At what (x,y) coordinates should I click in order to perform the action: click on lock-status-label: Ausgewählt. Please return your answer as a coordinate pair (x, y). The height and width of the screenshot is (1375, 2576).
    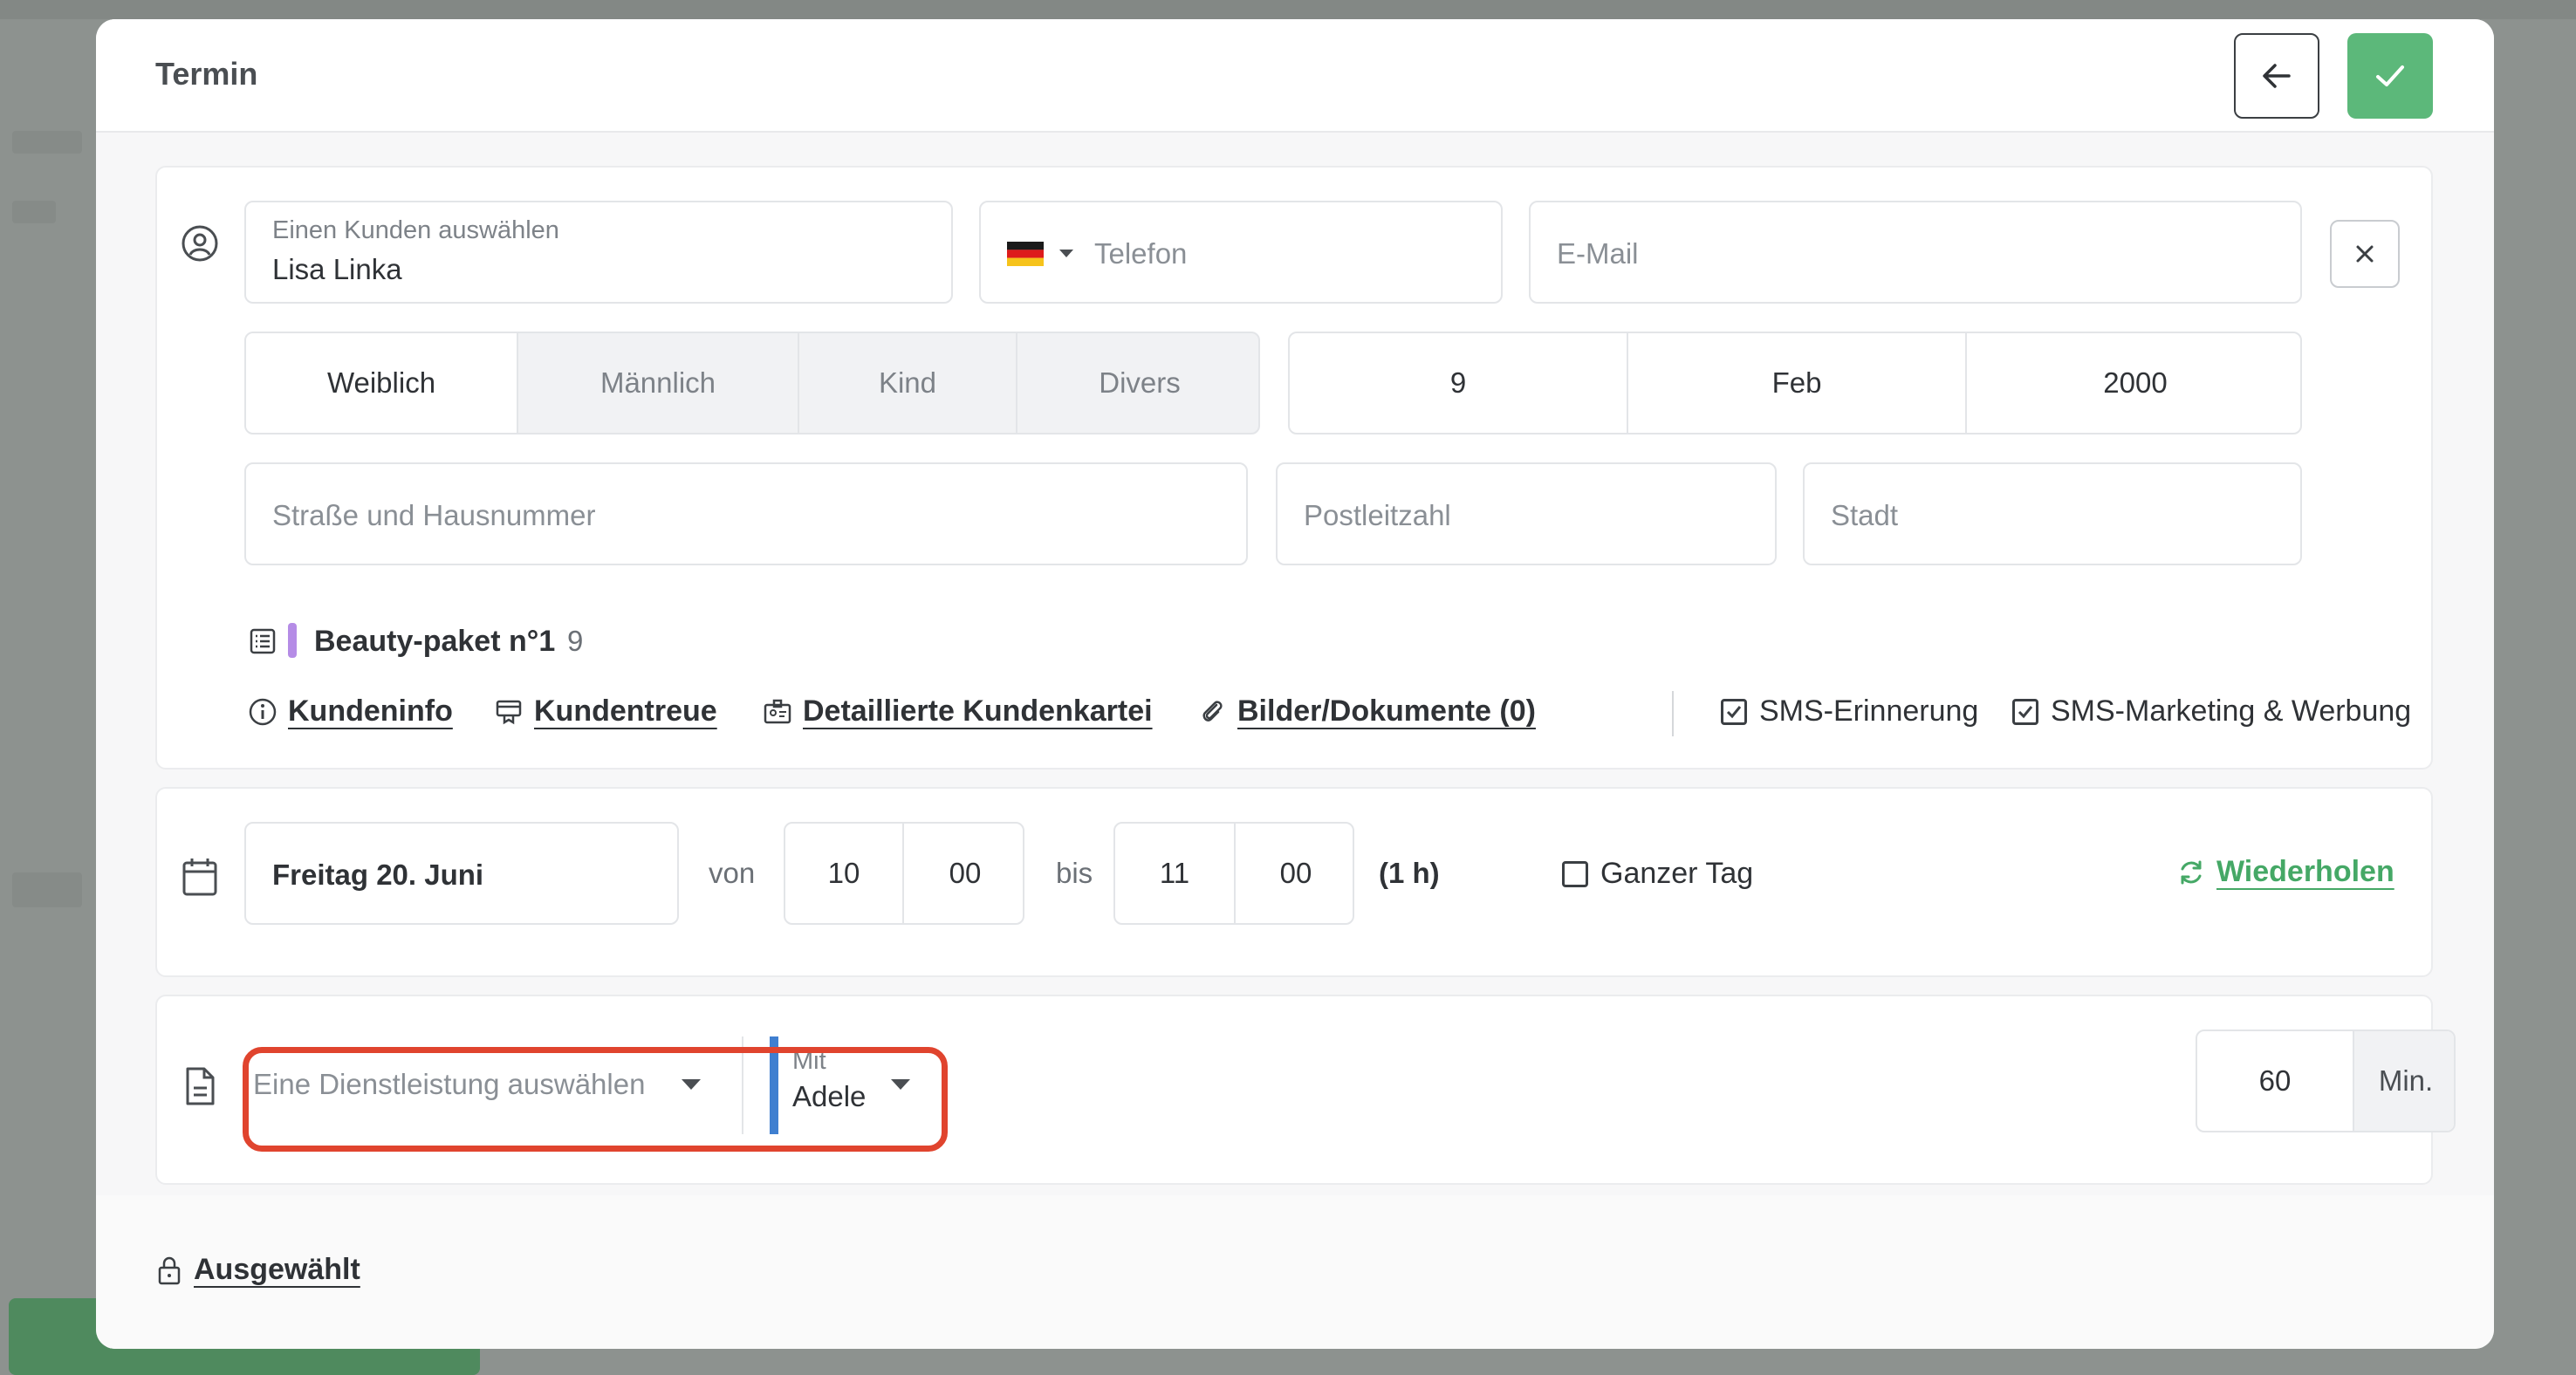
    Looking at the image, I should click on (277, 1269).